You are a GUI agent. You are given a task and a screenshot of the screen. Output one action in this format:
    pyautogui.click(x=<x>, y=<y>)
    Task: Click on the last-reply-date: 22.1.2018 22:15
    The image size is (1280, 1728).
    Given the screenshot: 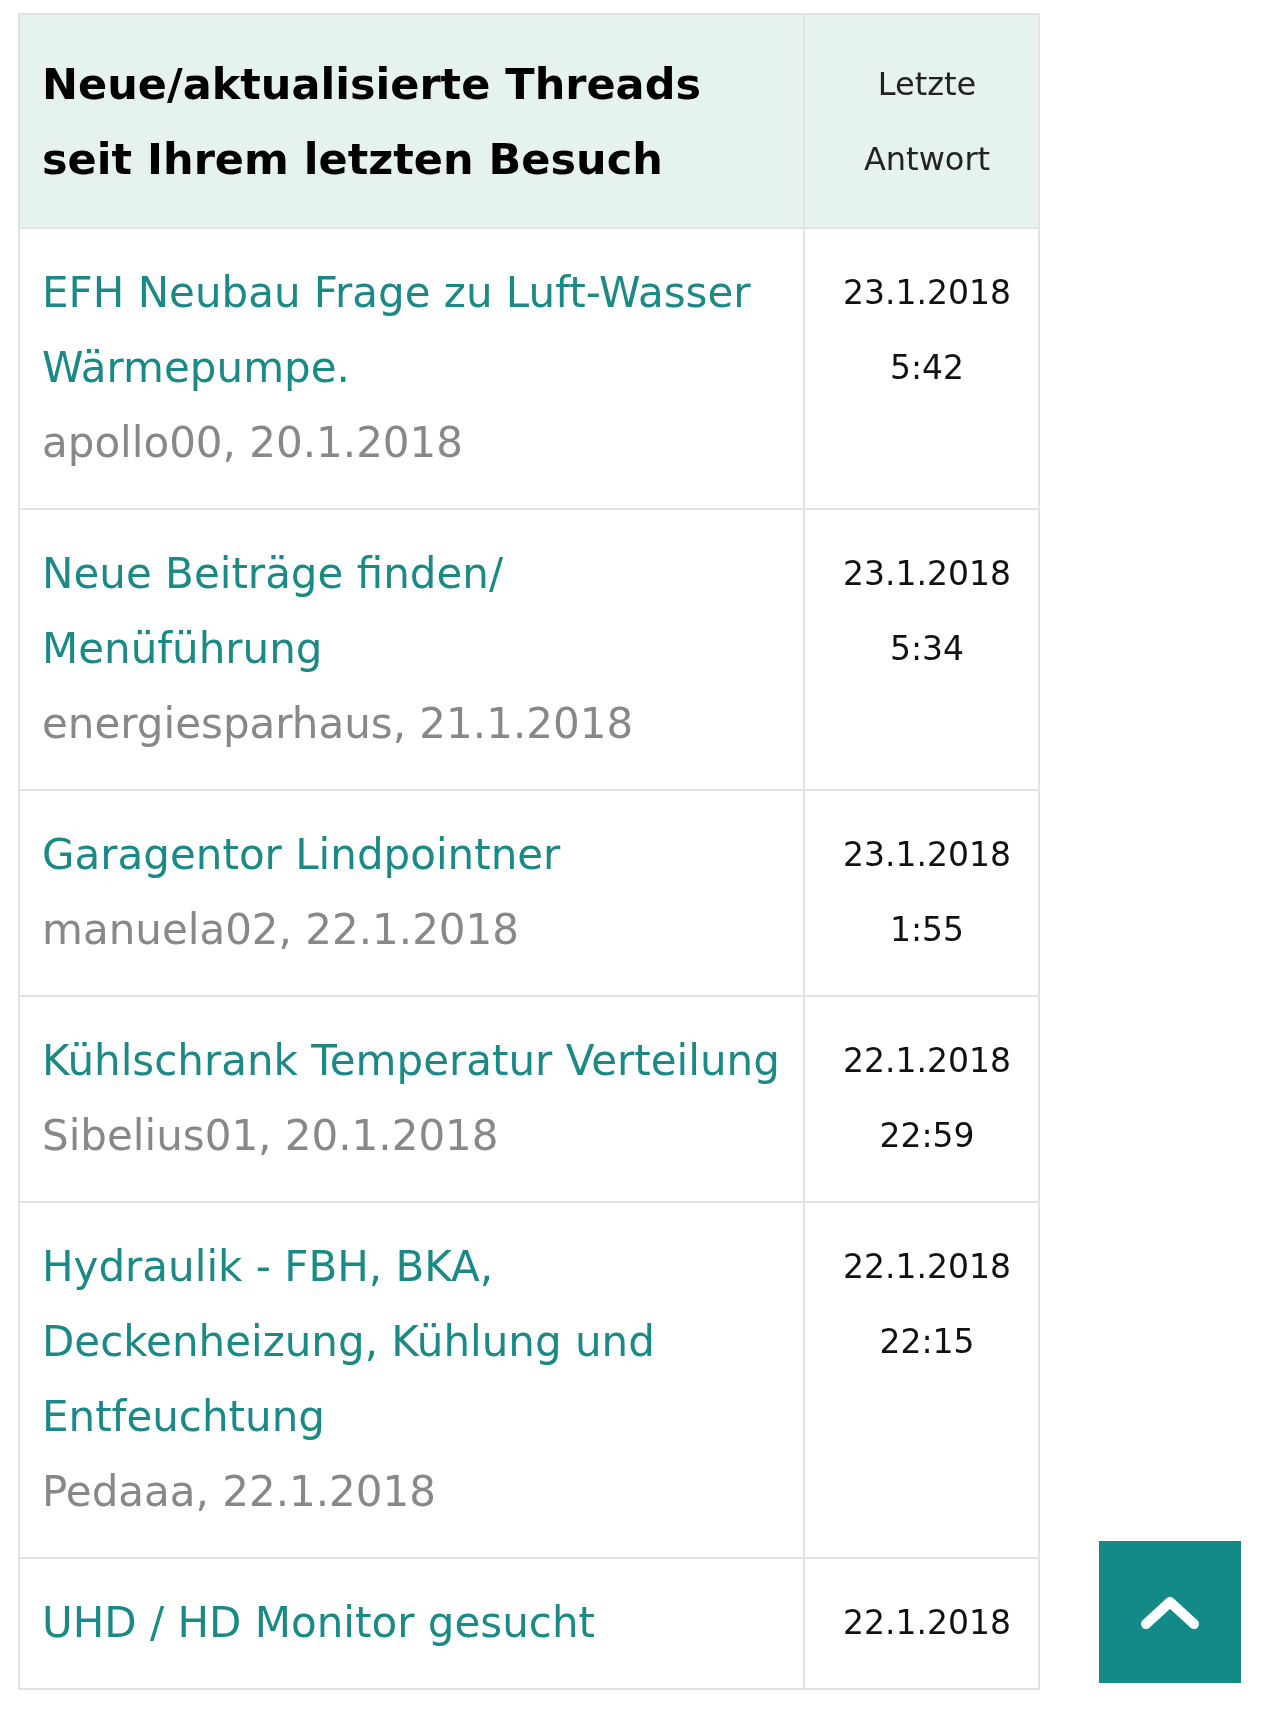 What is the action you would take?
    pyautogui.click(x=927, y=1304)
    